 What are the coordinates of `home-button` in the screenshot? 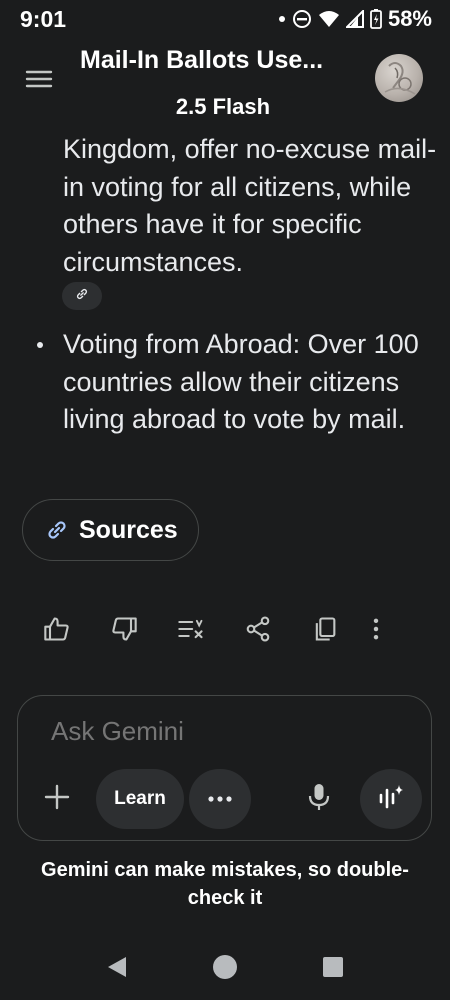 It's located at (225, 969).